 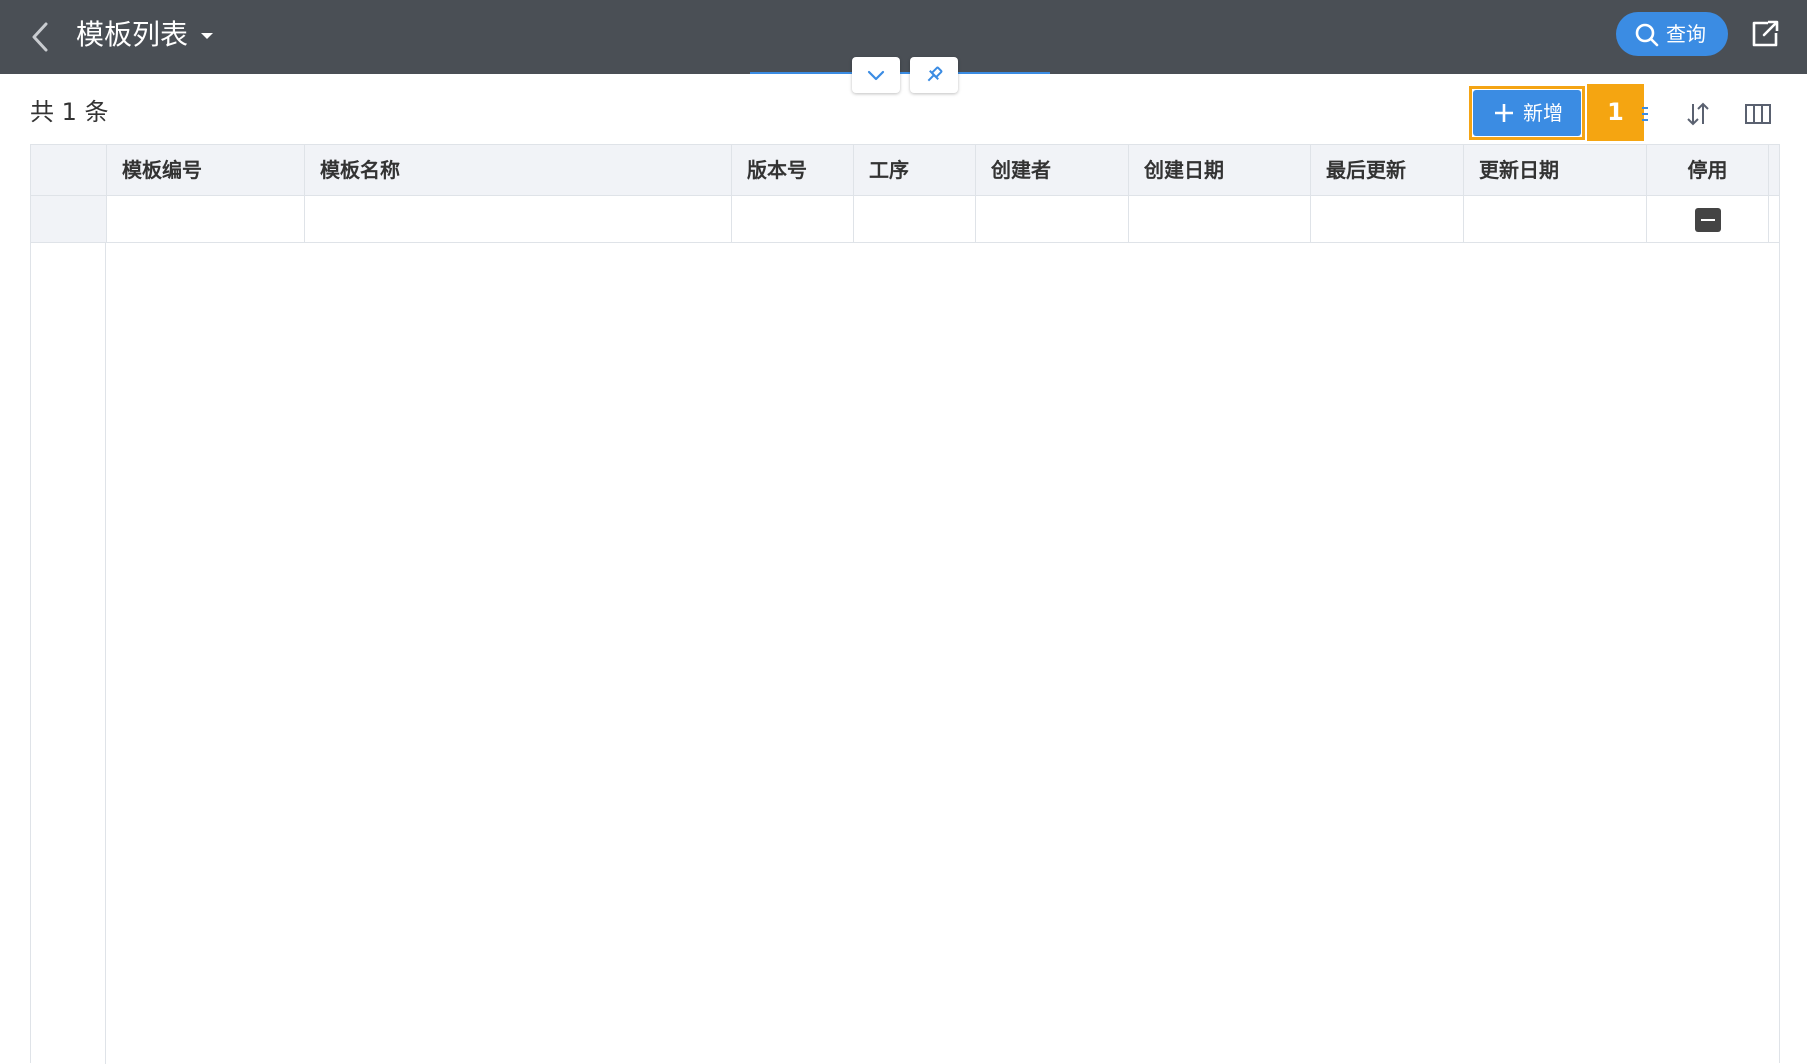 What do you see at coordinates (1504, 113) in the screenshot?
I see `plus-icon` at bounding box center [1504, 113].